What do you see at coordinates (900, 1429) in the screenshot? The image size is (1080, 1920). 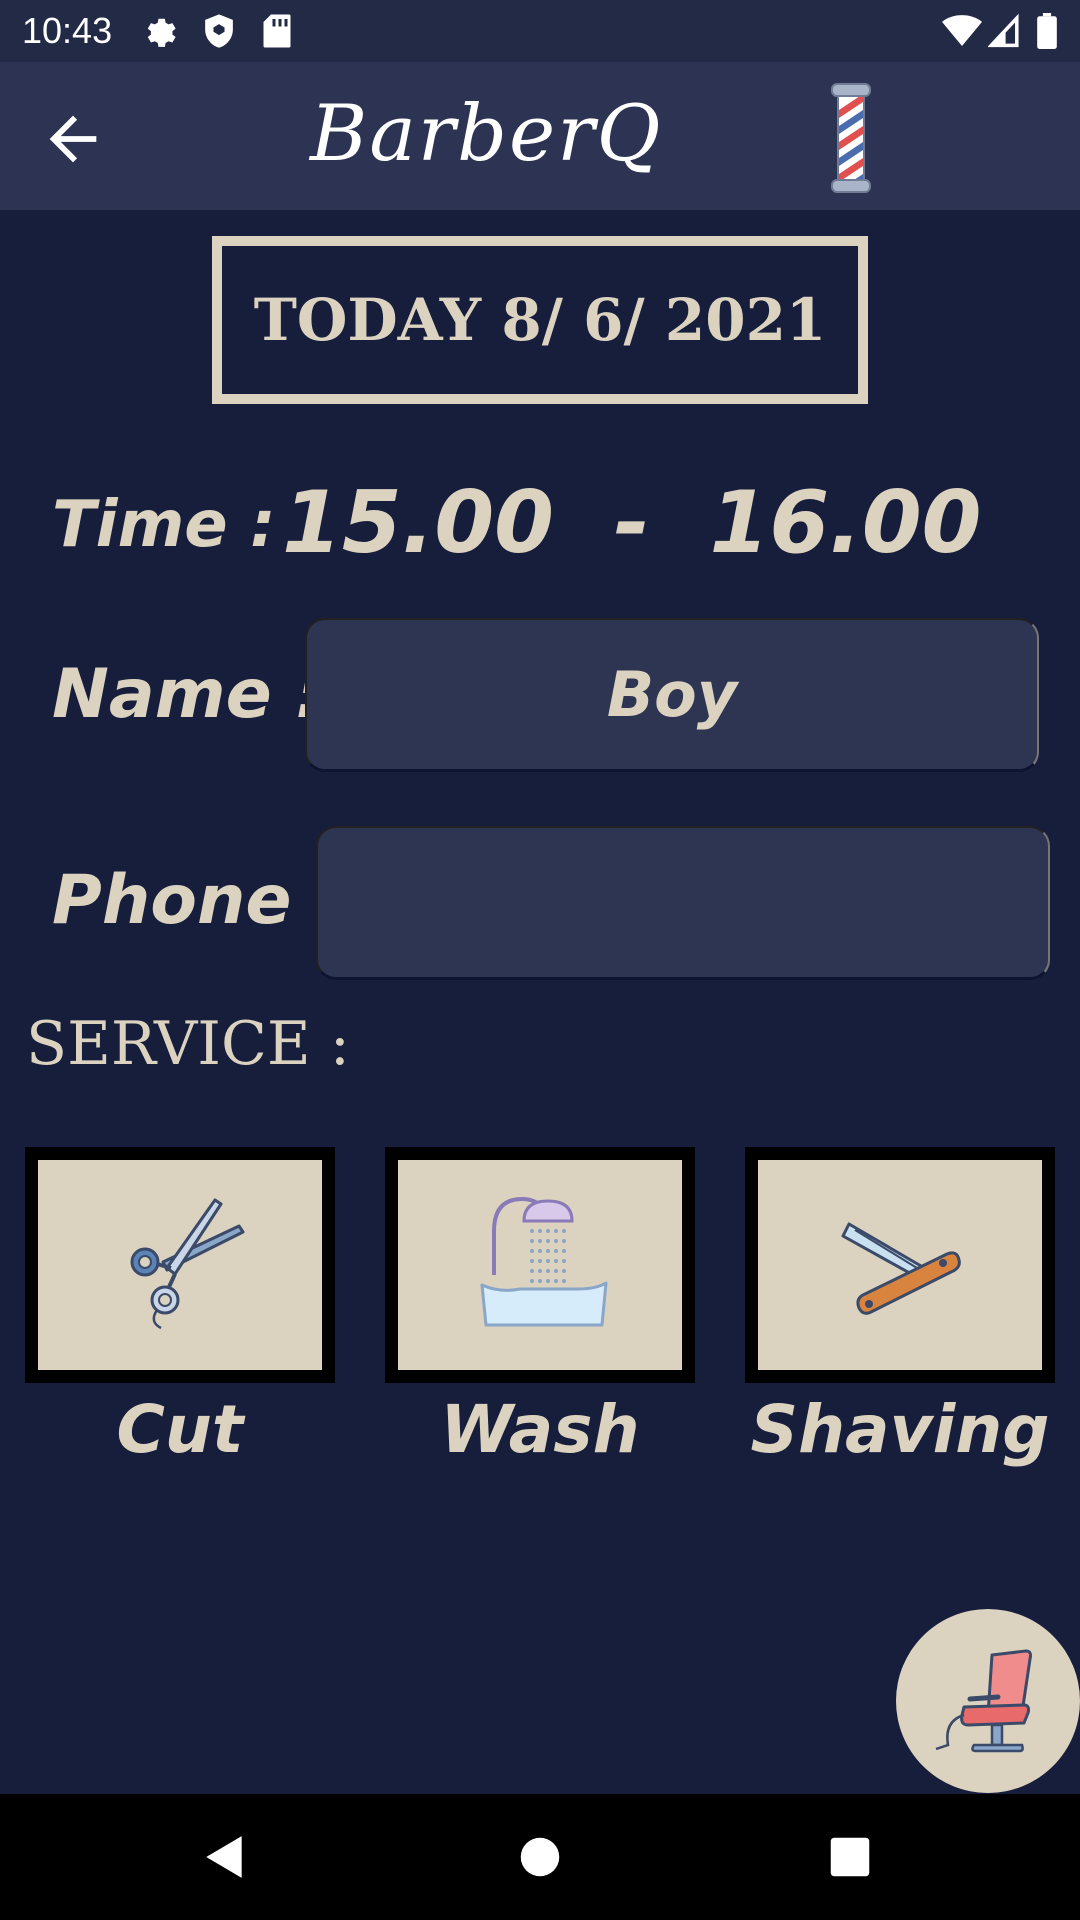 I see `service-shaving-label: Shaving` at bounding box center [900, 1429].